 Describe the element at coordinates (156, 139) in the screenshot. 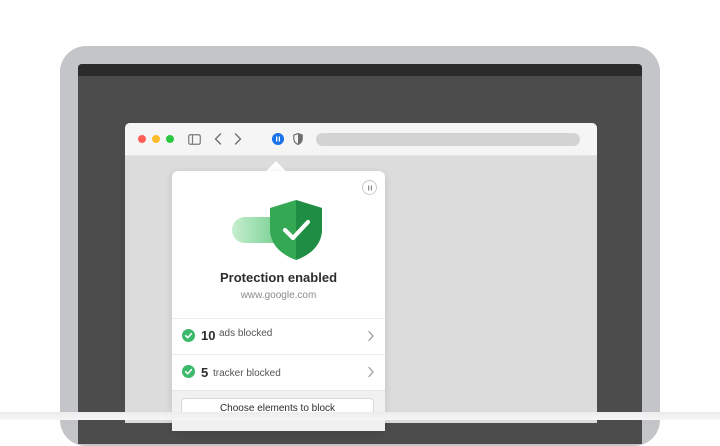

I see `minimize-window-button` at that location.